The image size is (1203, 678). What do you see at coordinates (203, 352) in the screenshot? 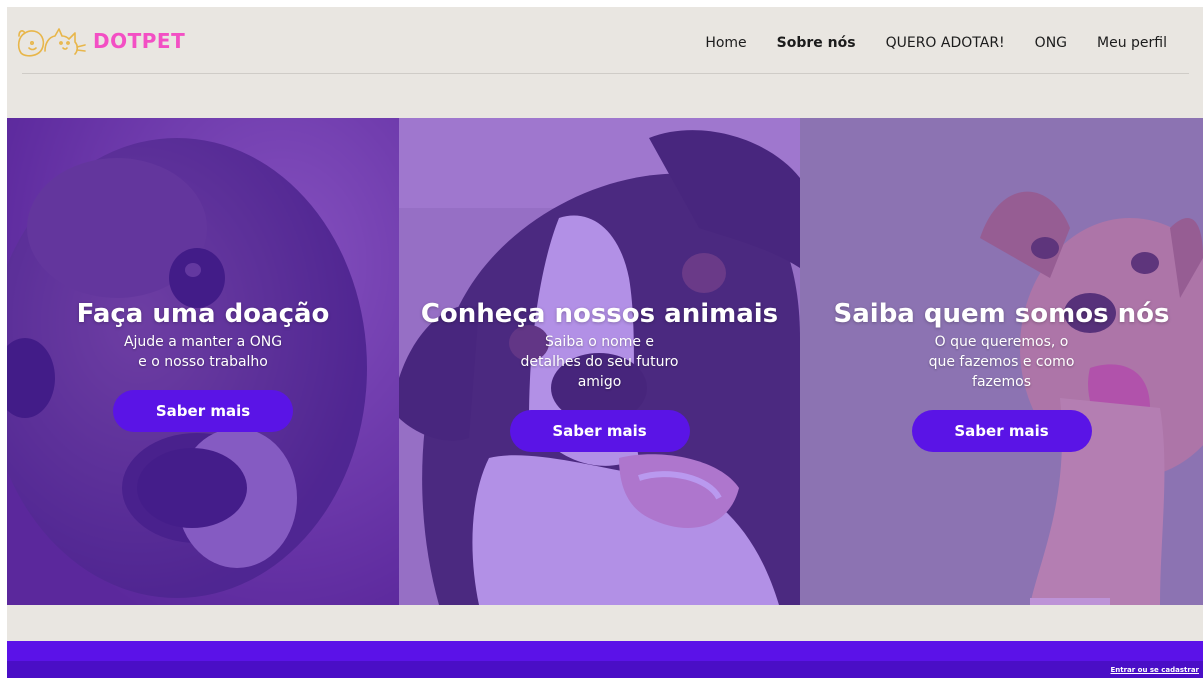
I see `panel-description: Ajude a manter a ONG e o nosso trabalho` at bounding box center [203, 352].